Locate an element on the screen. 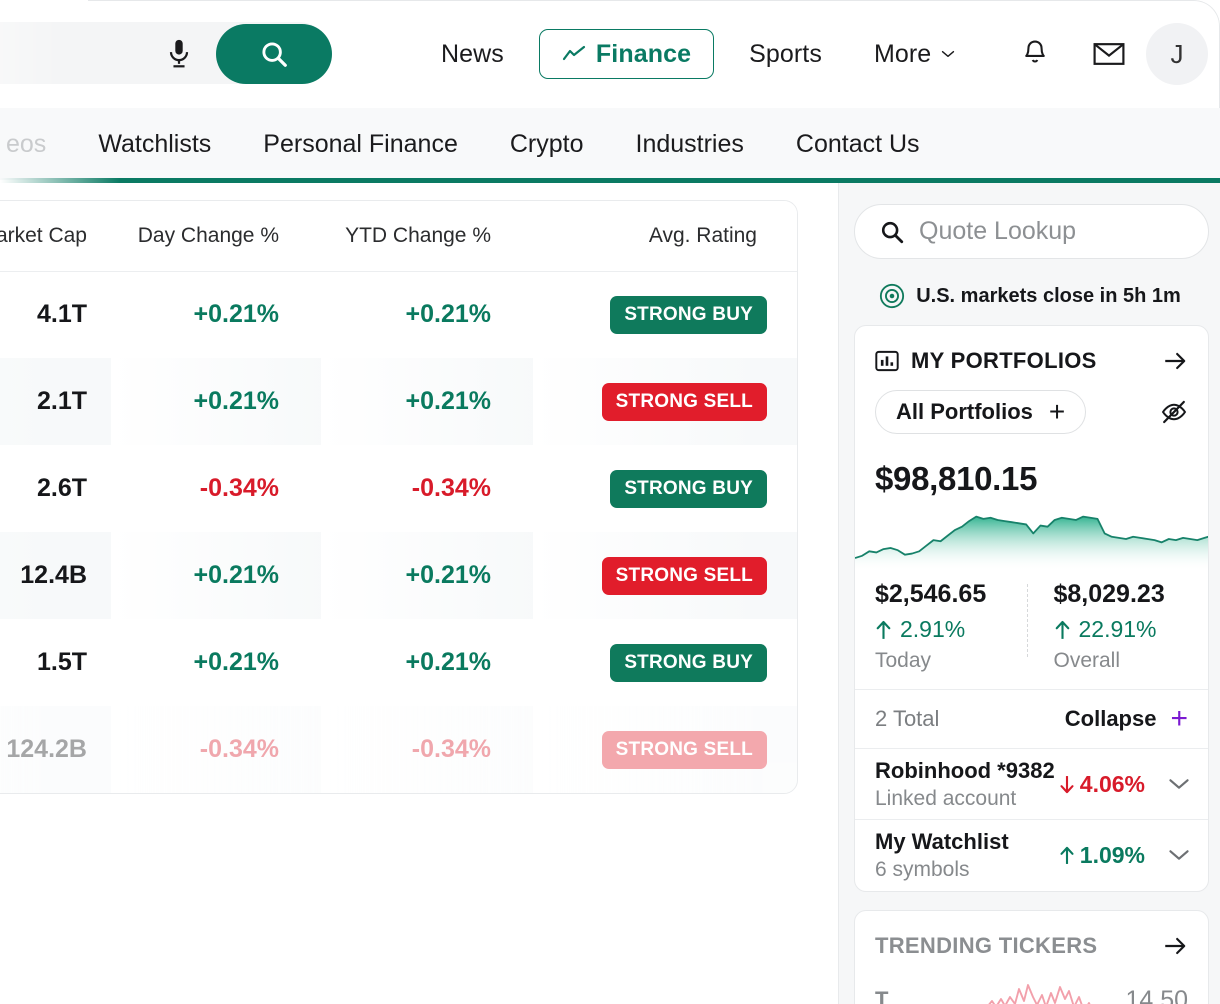  list-item: Robinhood *9382 Linked account 4.06% is located at coordinates (1031, 783).